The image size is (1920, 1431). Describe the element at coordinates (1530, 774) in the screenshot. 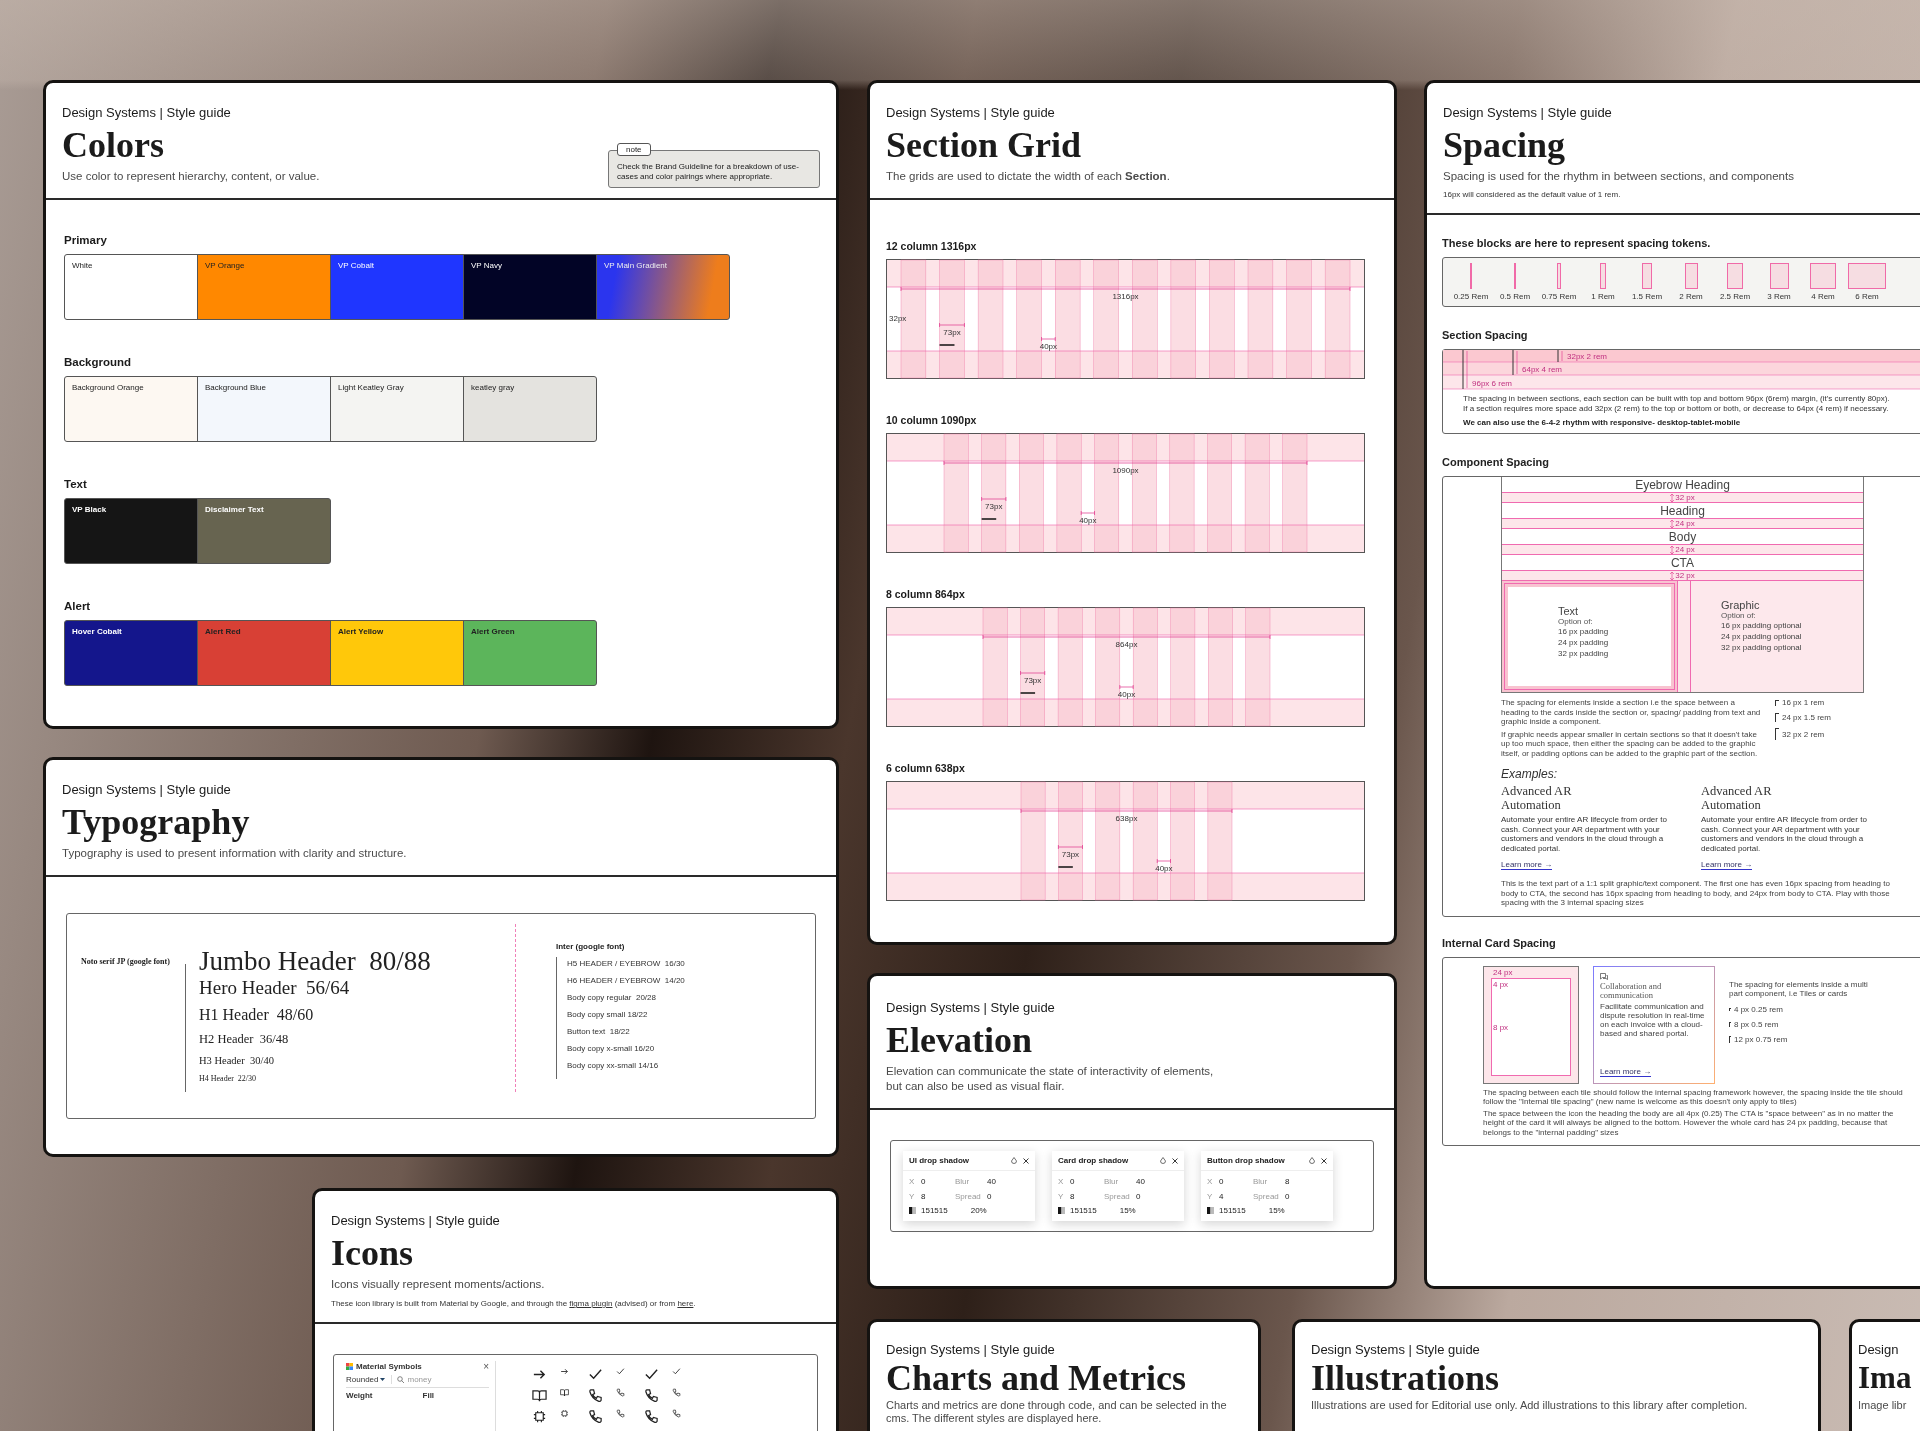

I see `examples-label: Examples:` at that location.